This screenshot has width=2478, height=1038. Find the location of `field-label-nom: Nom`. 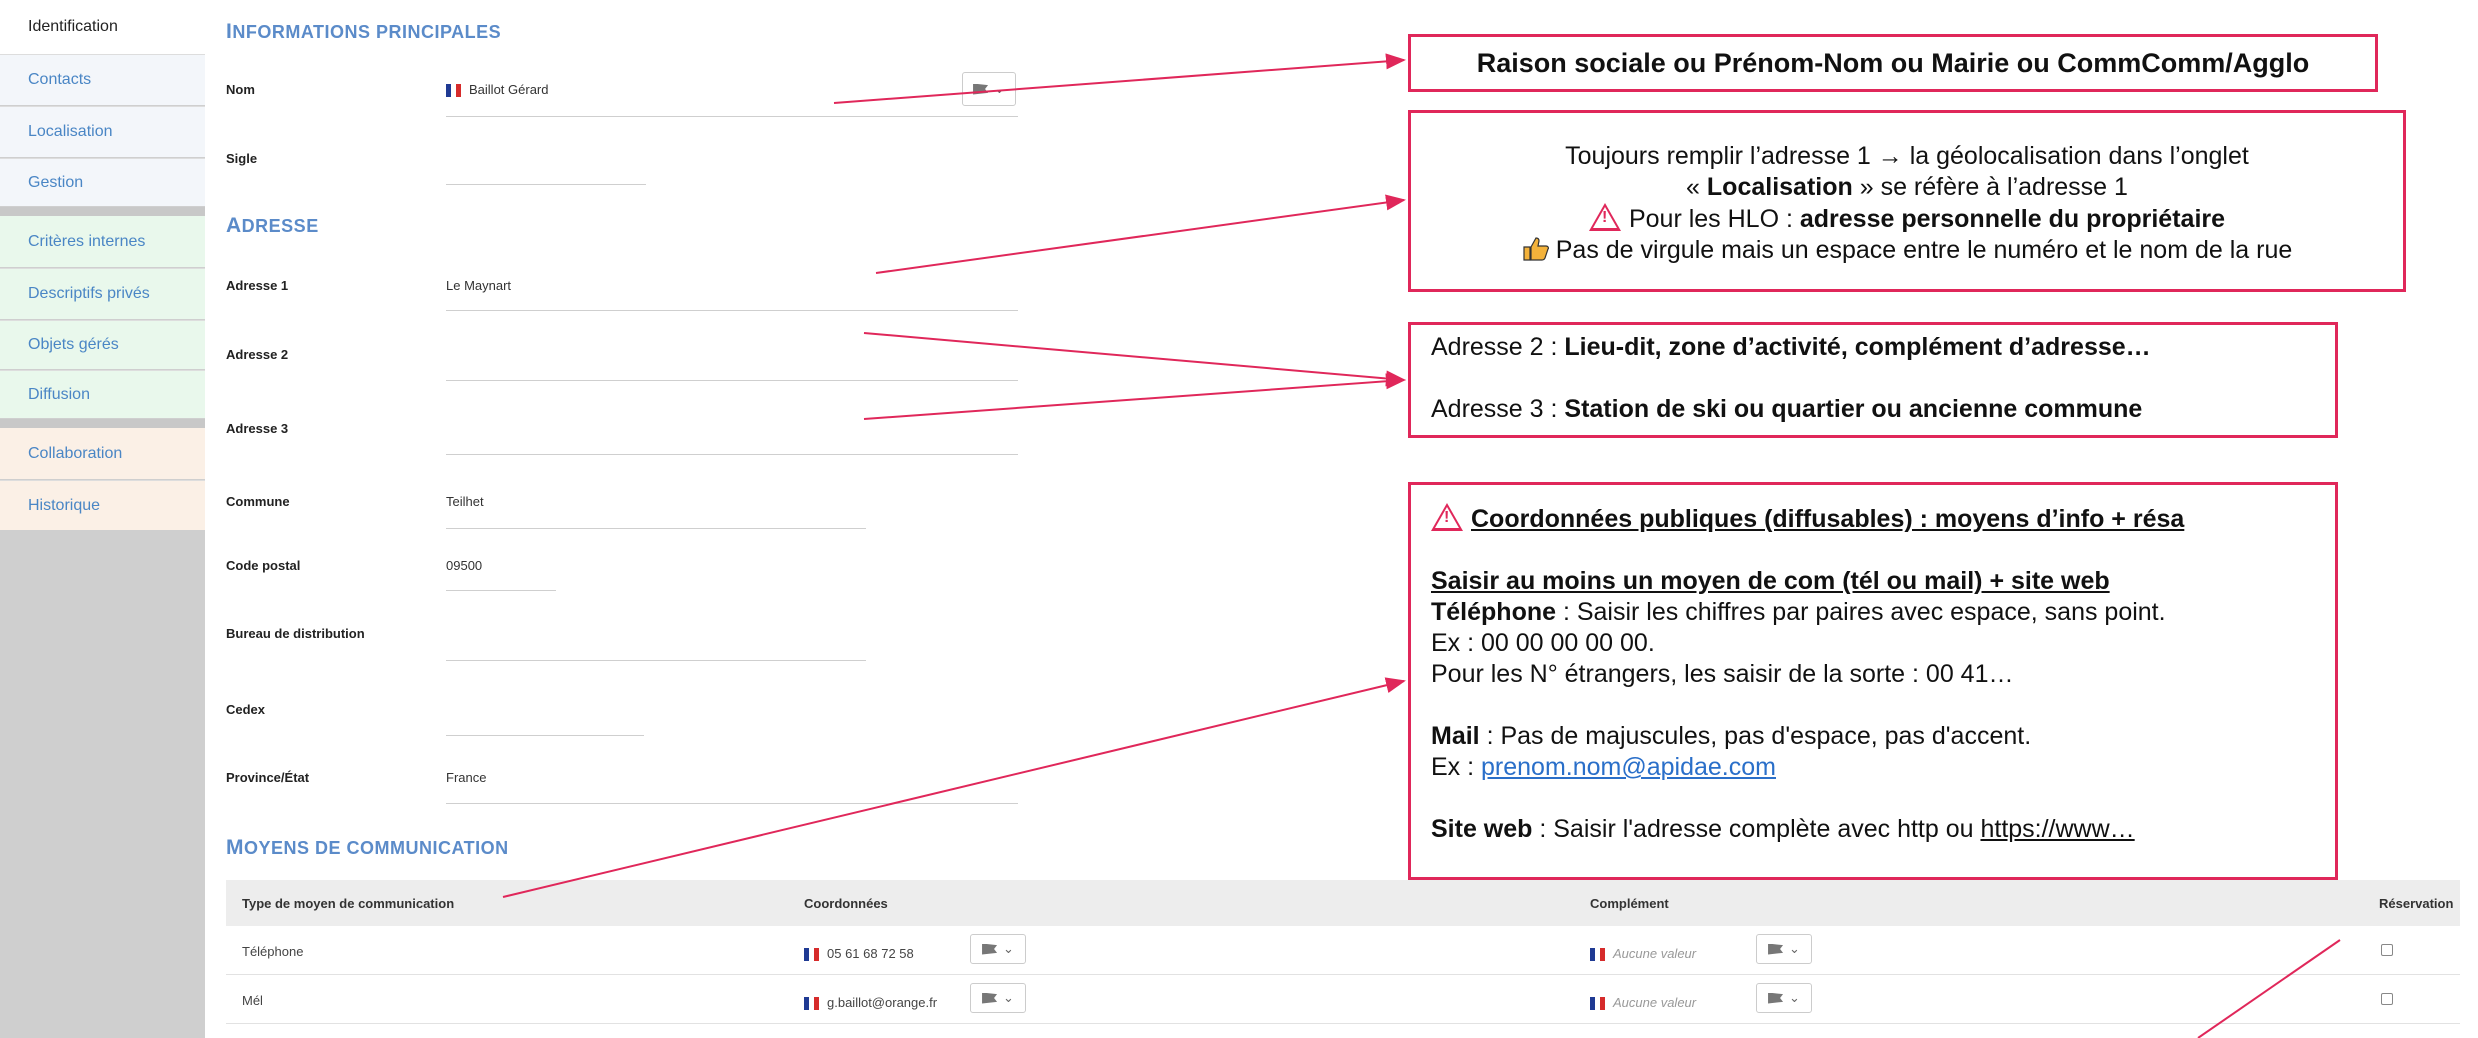

field-label-nom: Nom is located at coordinates (240, 89).